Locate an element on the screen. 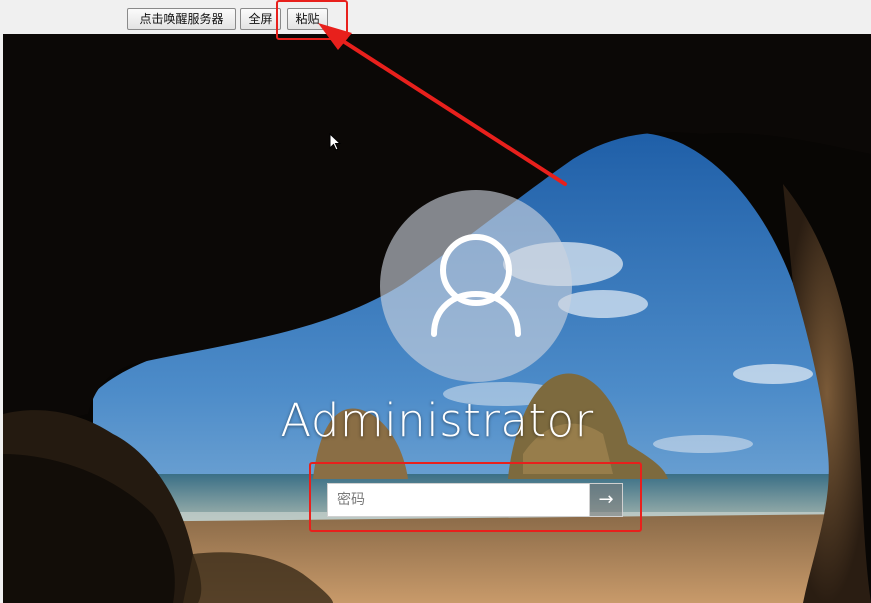 The width and height of the screenshot is (871, 603). username-label: Administrator is located at coordinates (437, 420).